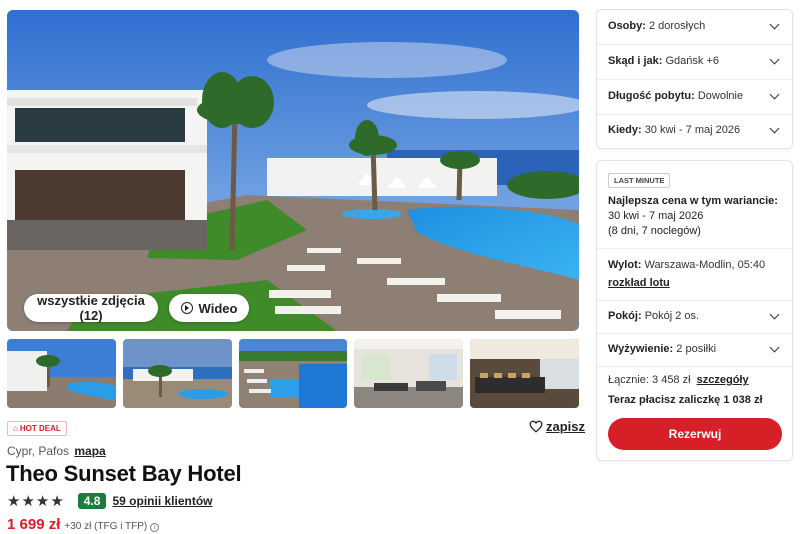  What do you see at coordinates (625, 265) in the screenshot?
I see `departure-label: Wylot:` at bounding box center [625, 265].